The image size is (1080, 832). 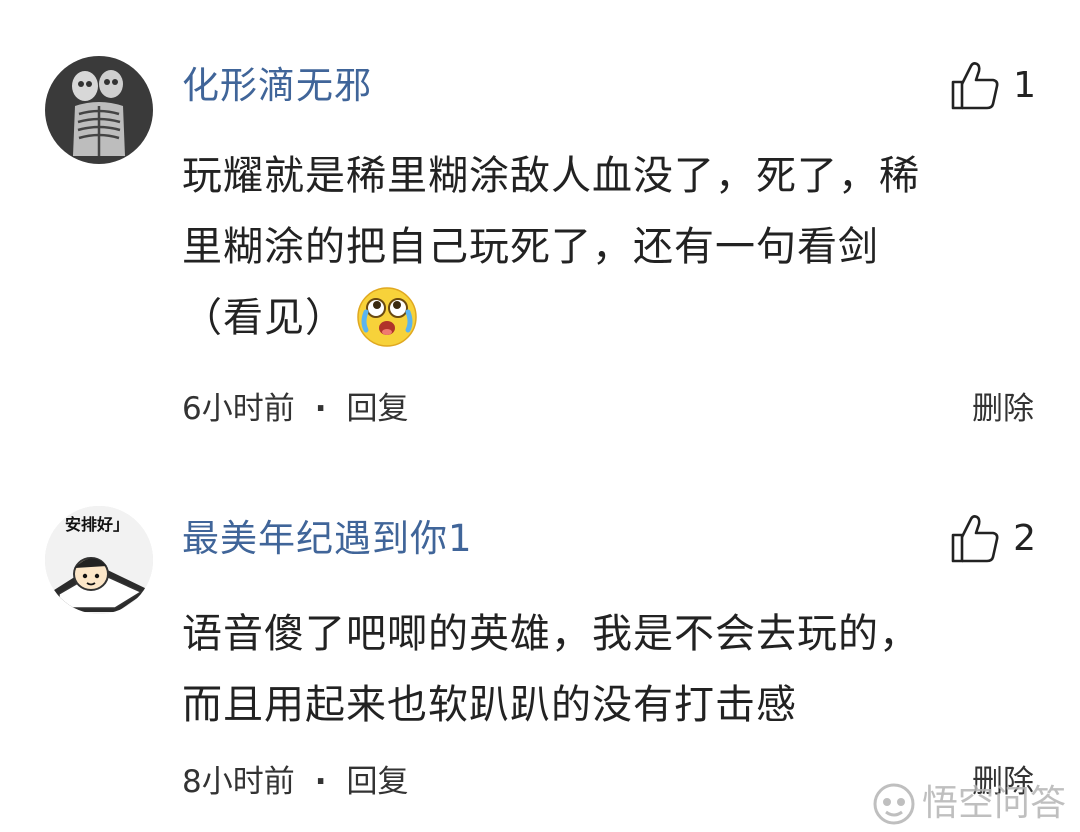 I want to click on cartoon-avatar-image: 安排好」, so click(x=99, y=560).